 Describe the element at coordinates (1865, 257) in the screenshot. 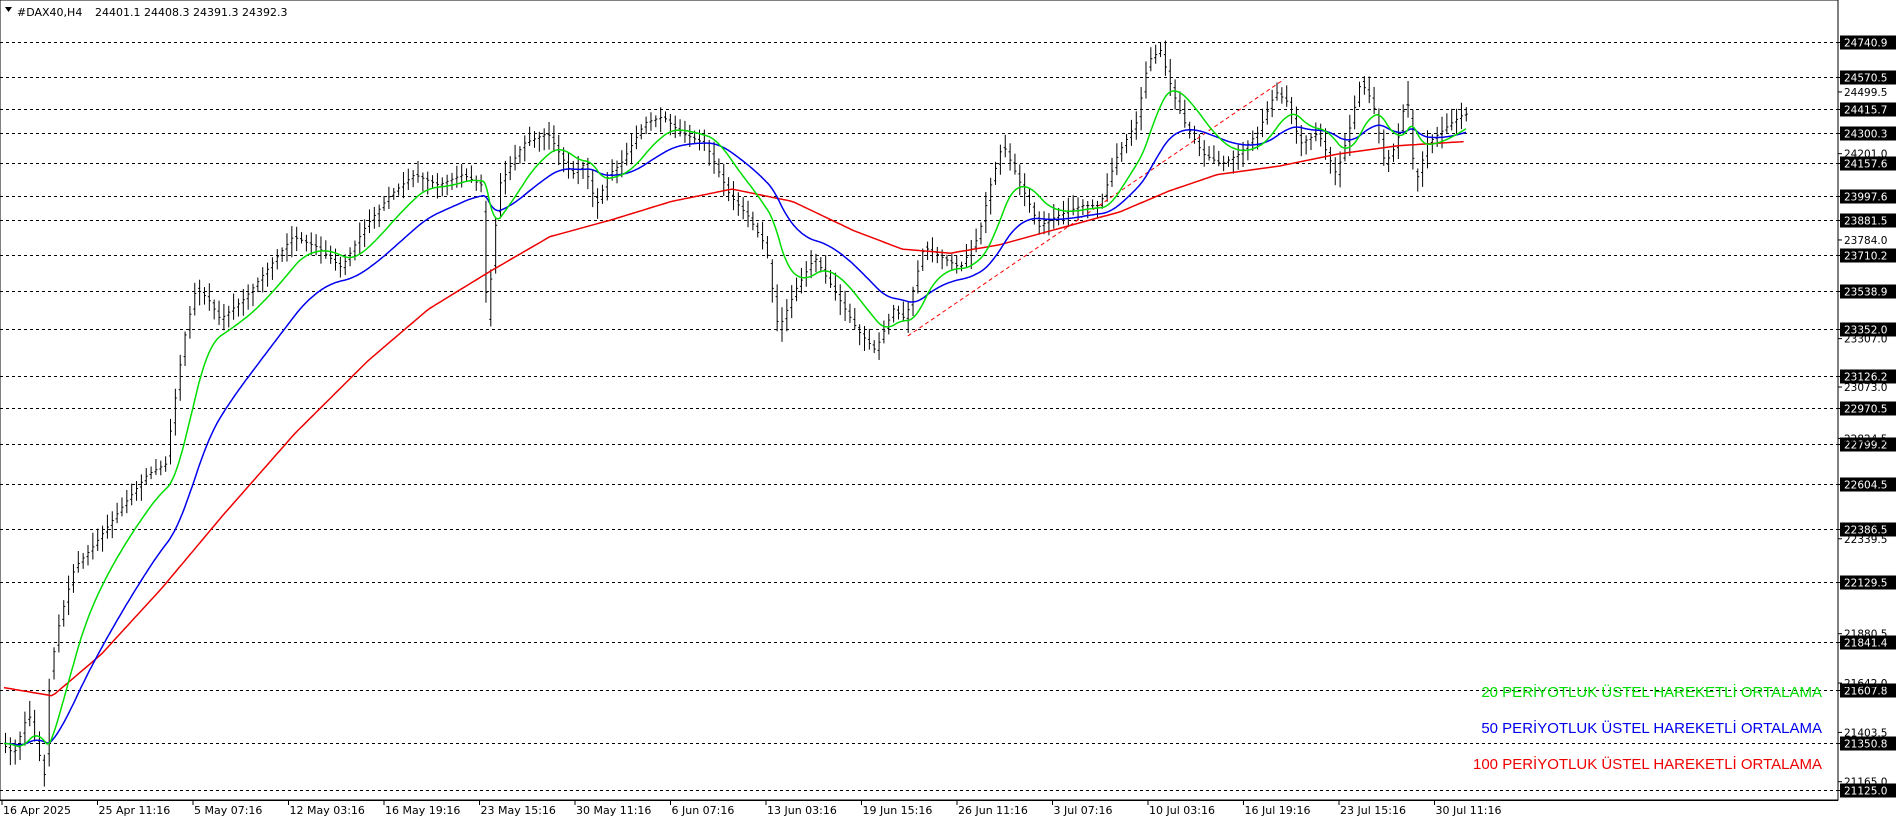

I see `price-level-label: 23710.2` at that location.